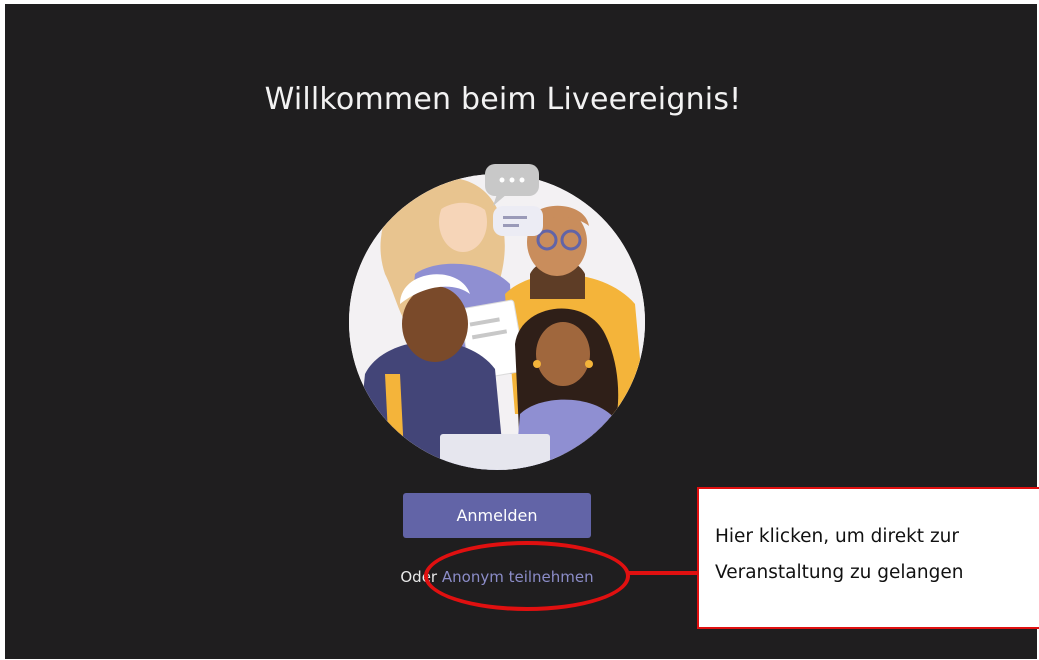  I want to click on callout-line-2: Veranstaltung zu gelangen, so click(839, 572).